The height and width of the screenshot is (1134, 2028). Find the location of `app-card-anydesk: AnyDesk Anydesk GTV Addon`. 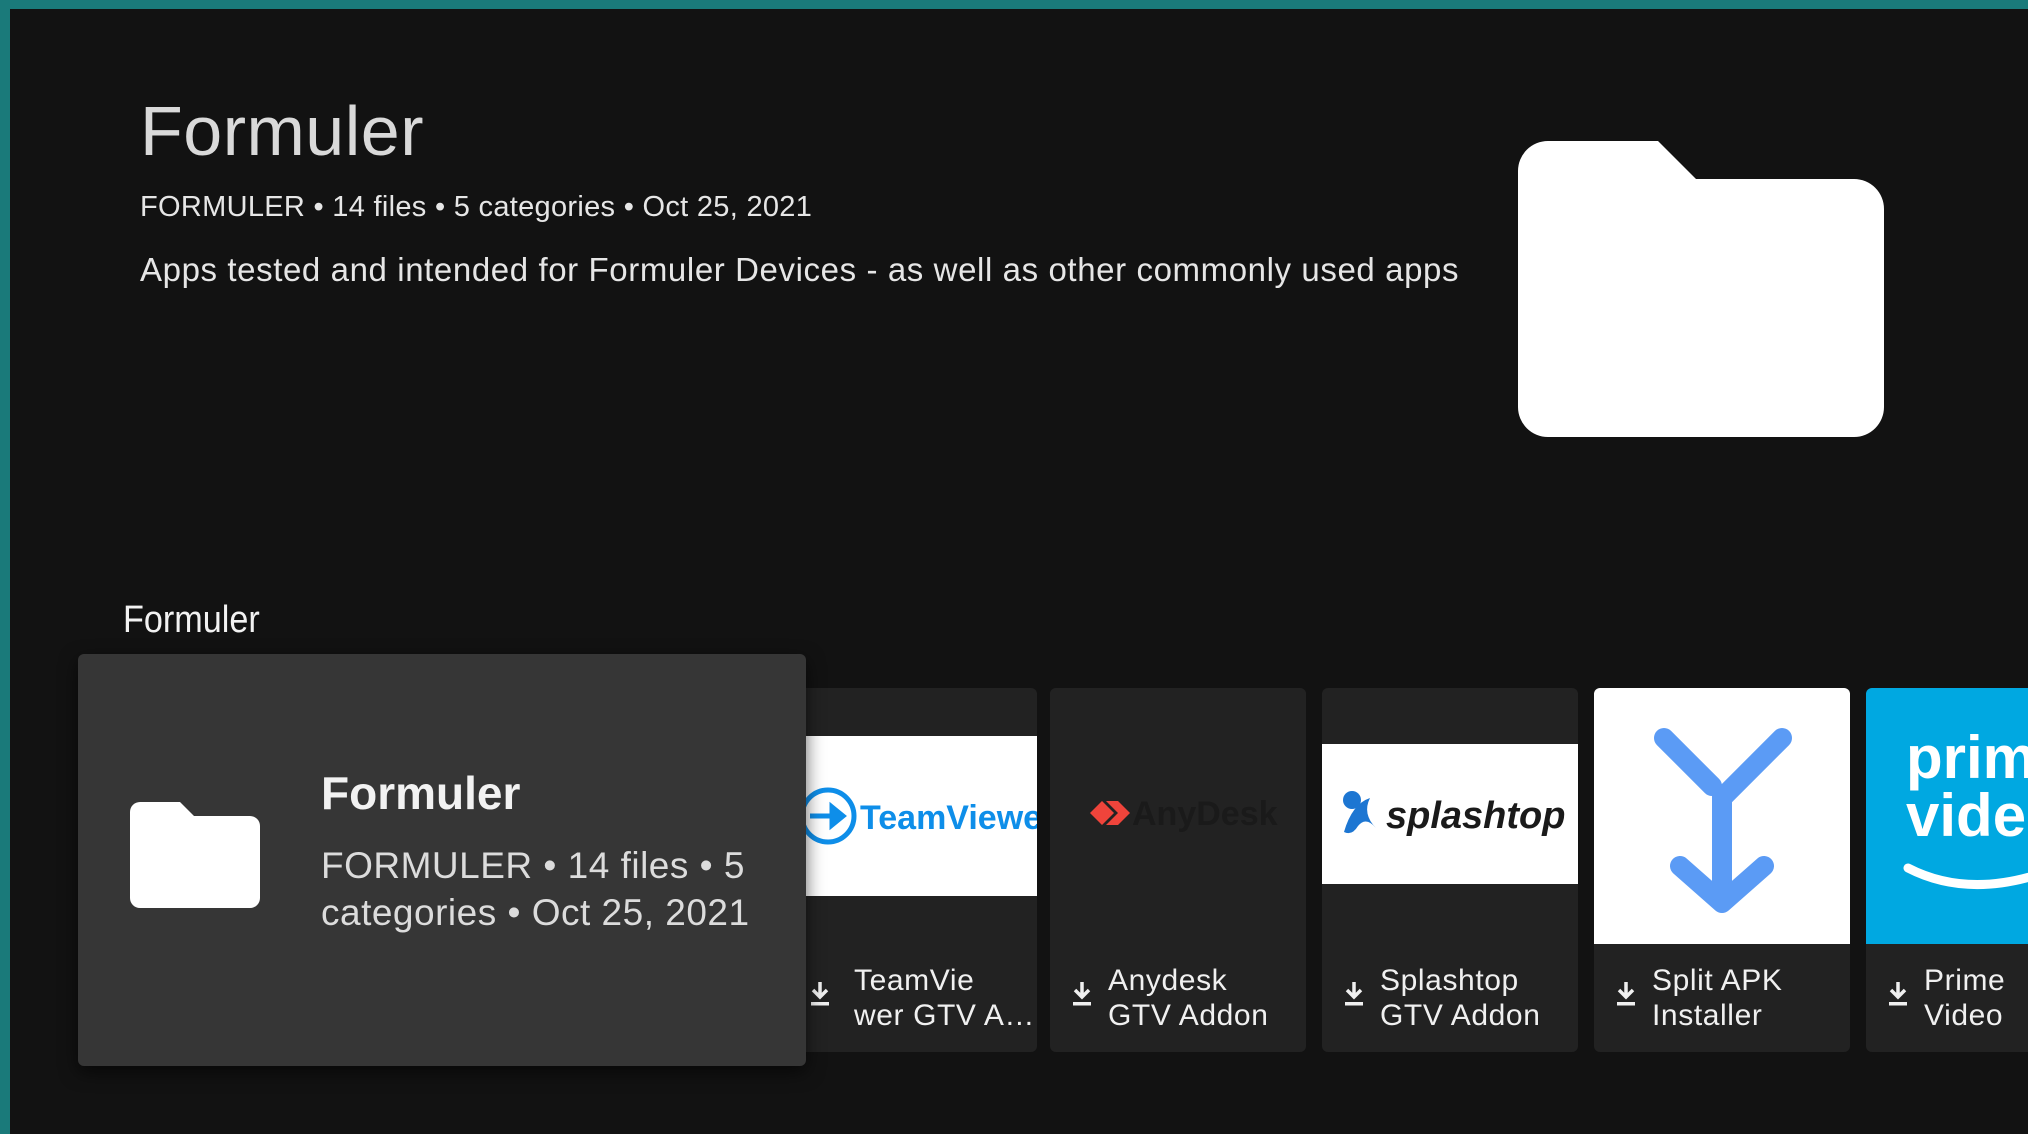

app-card-anydesk: AnyDesk Anydesk GTV Addon is located at coordinates (1178, 870).